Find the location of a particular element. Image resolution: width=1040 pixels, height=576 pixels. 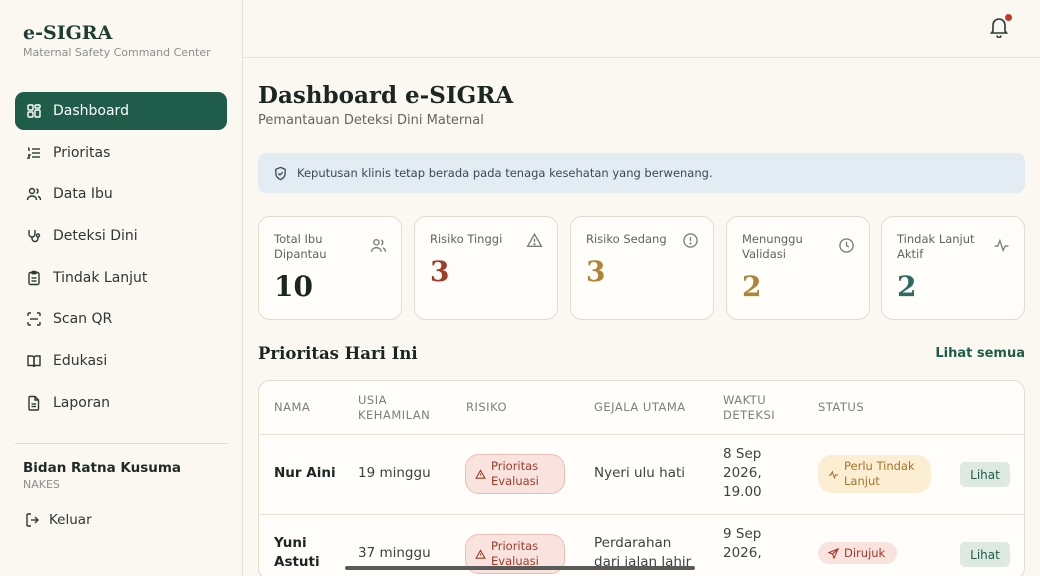

header-divider is located at coordinates (641, 434).